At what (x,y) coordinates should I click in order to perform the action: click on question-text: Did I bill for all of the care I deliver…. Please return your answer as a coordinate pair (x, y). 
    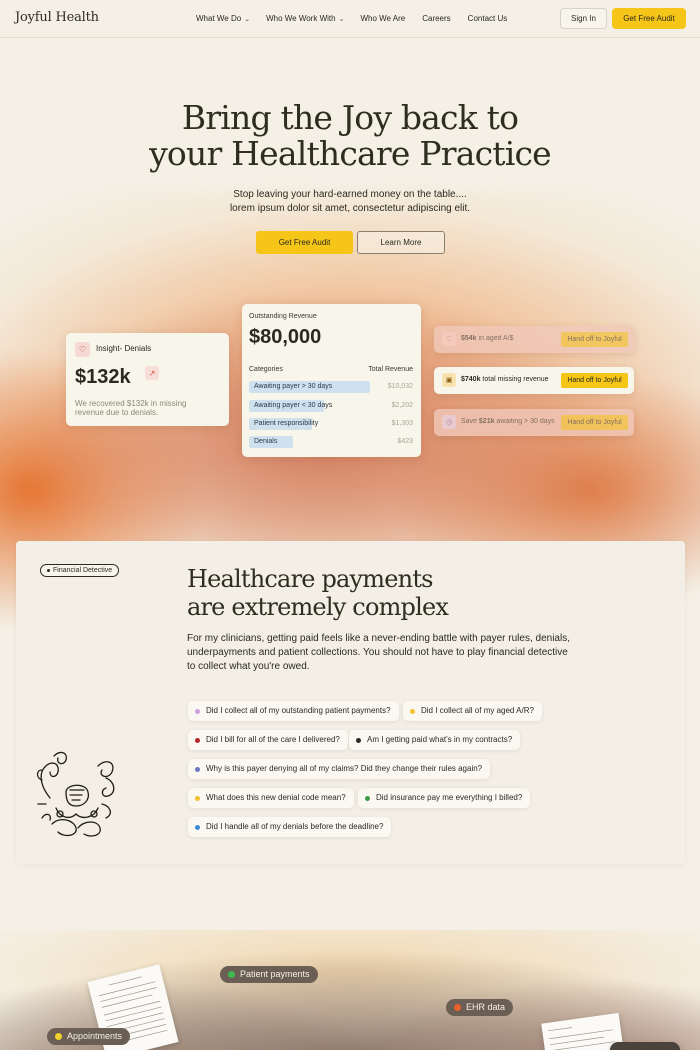
    Looking at the image, I should click on (273, 739).